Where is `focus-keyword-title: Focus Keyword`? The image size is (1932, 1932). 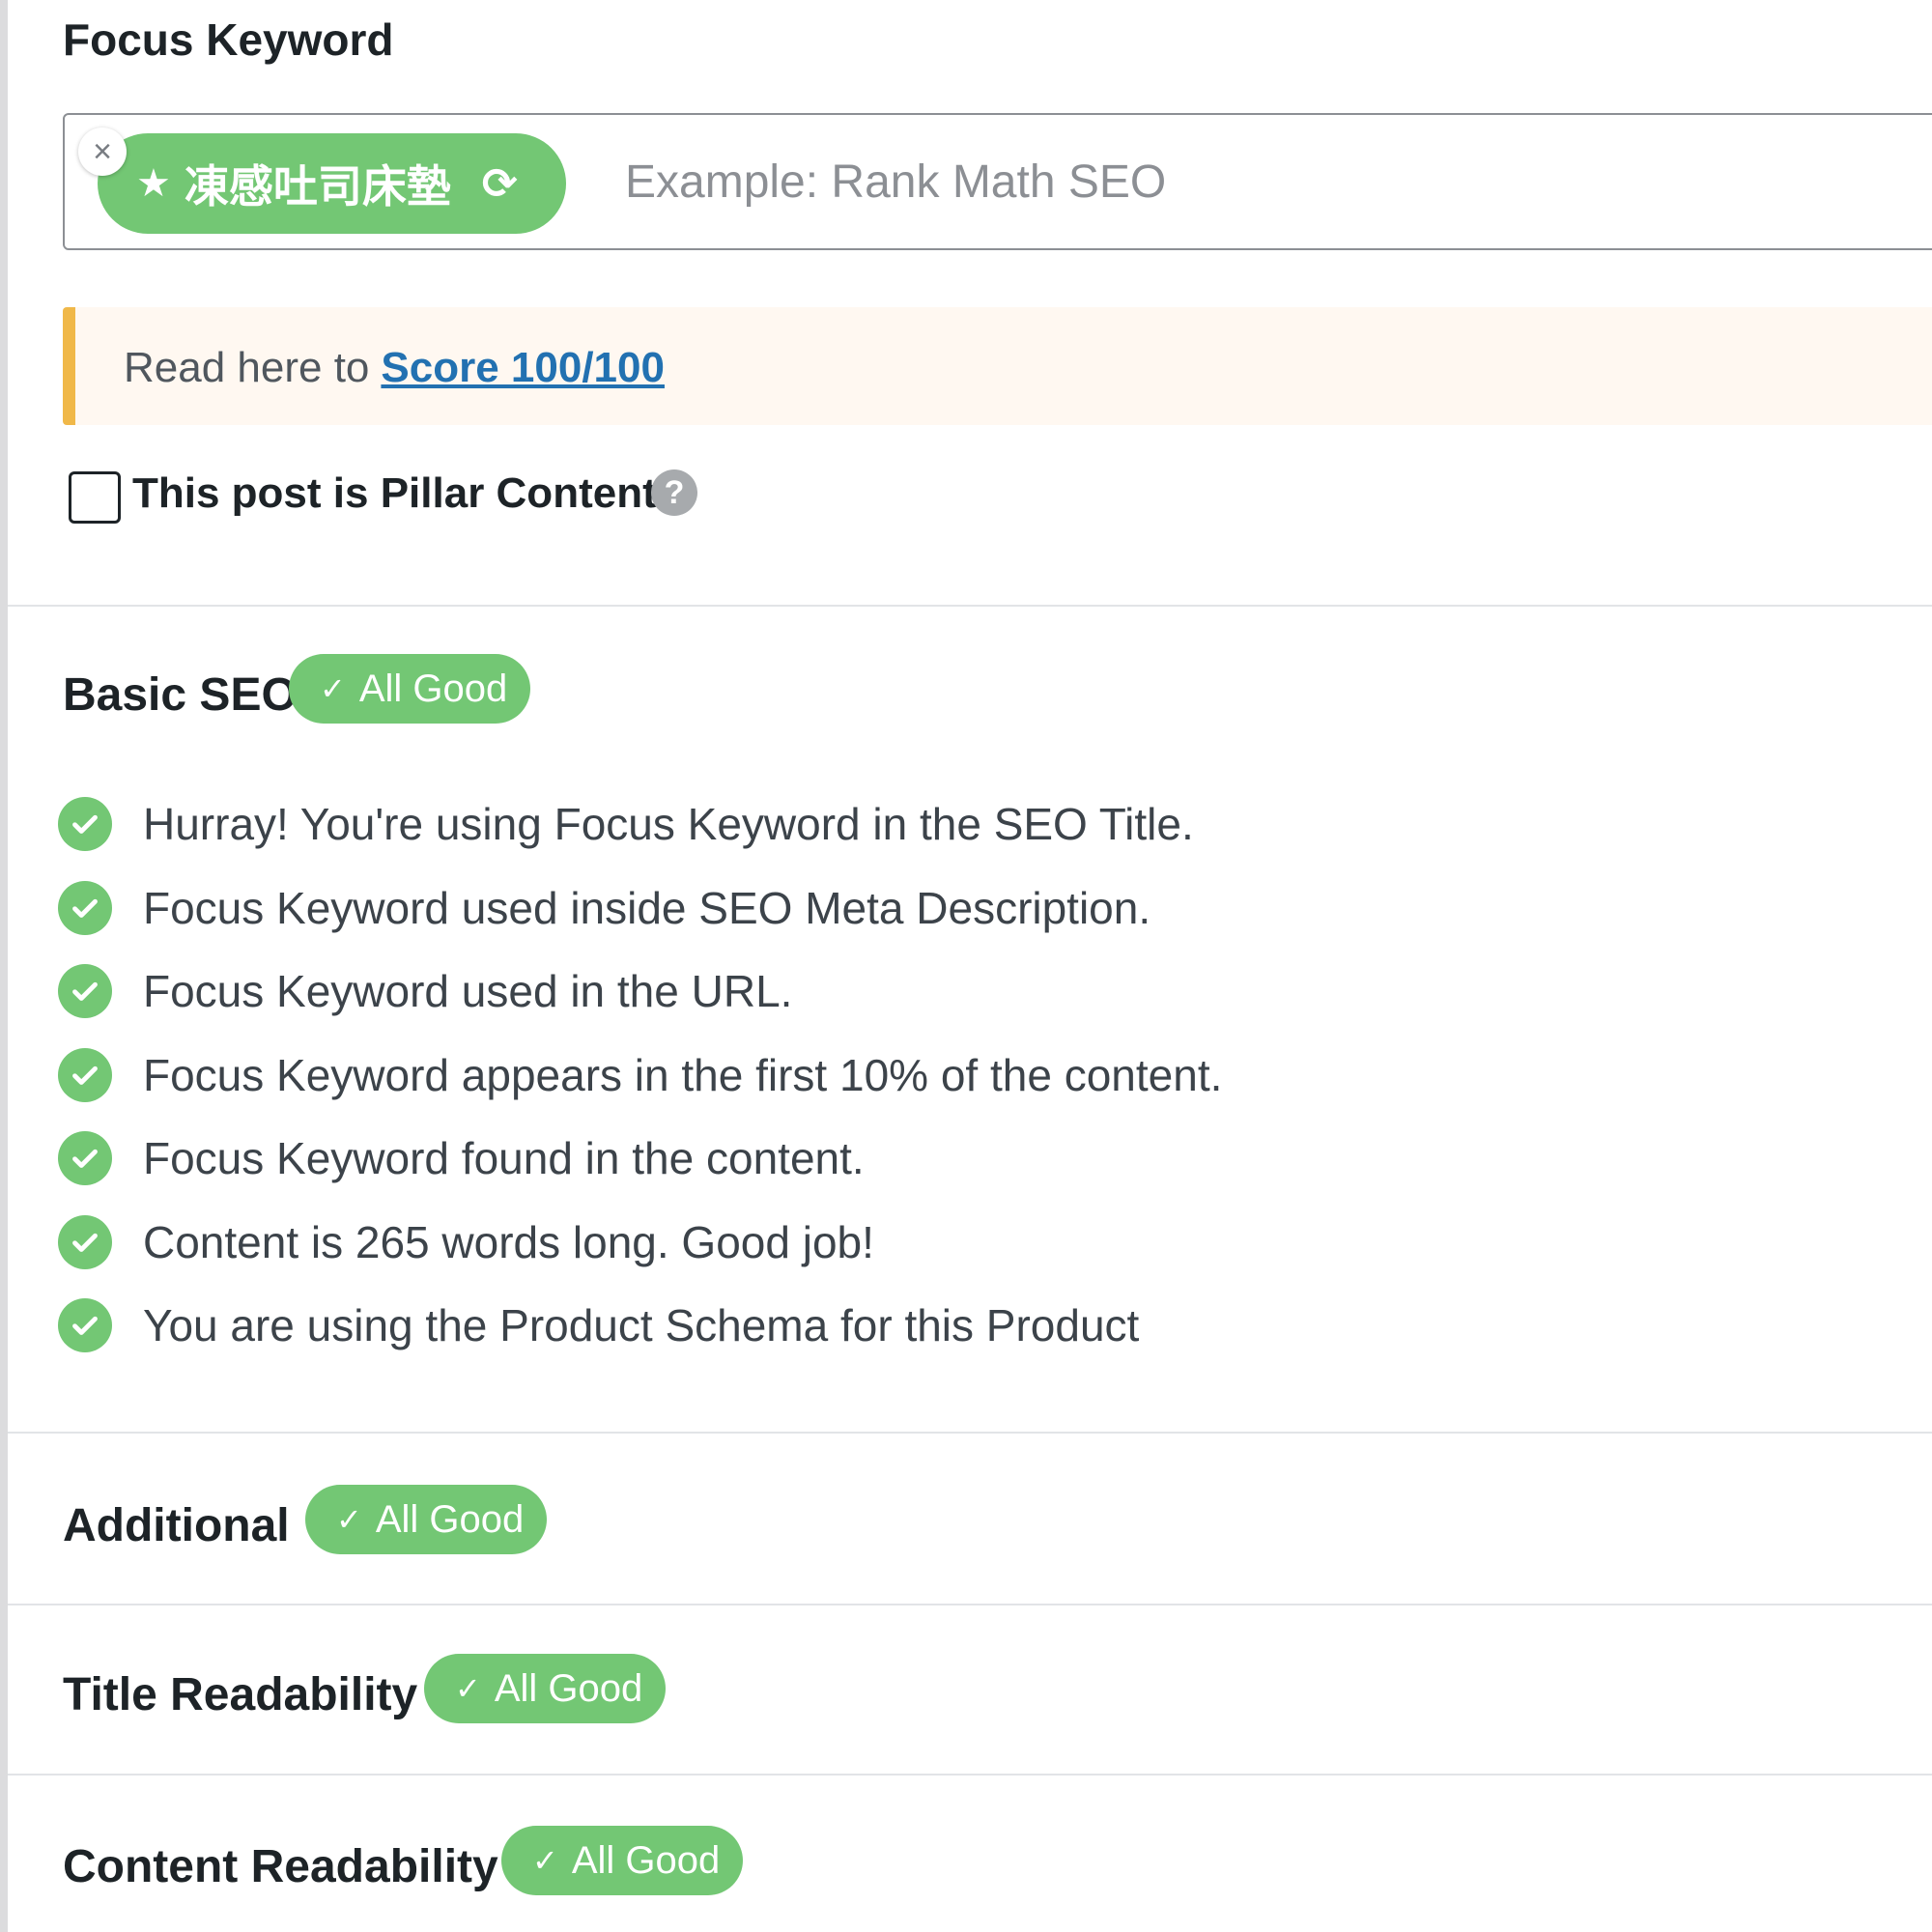 focus-keyword-title: Focus Keyword is located at coordinates (228, 39).